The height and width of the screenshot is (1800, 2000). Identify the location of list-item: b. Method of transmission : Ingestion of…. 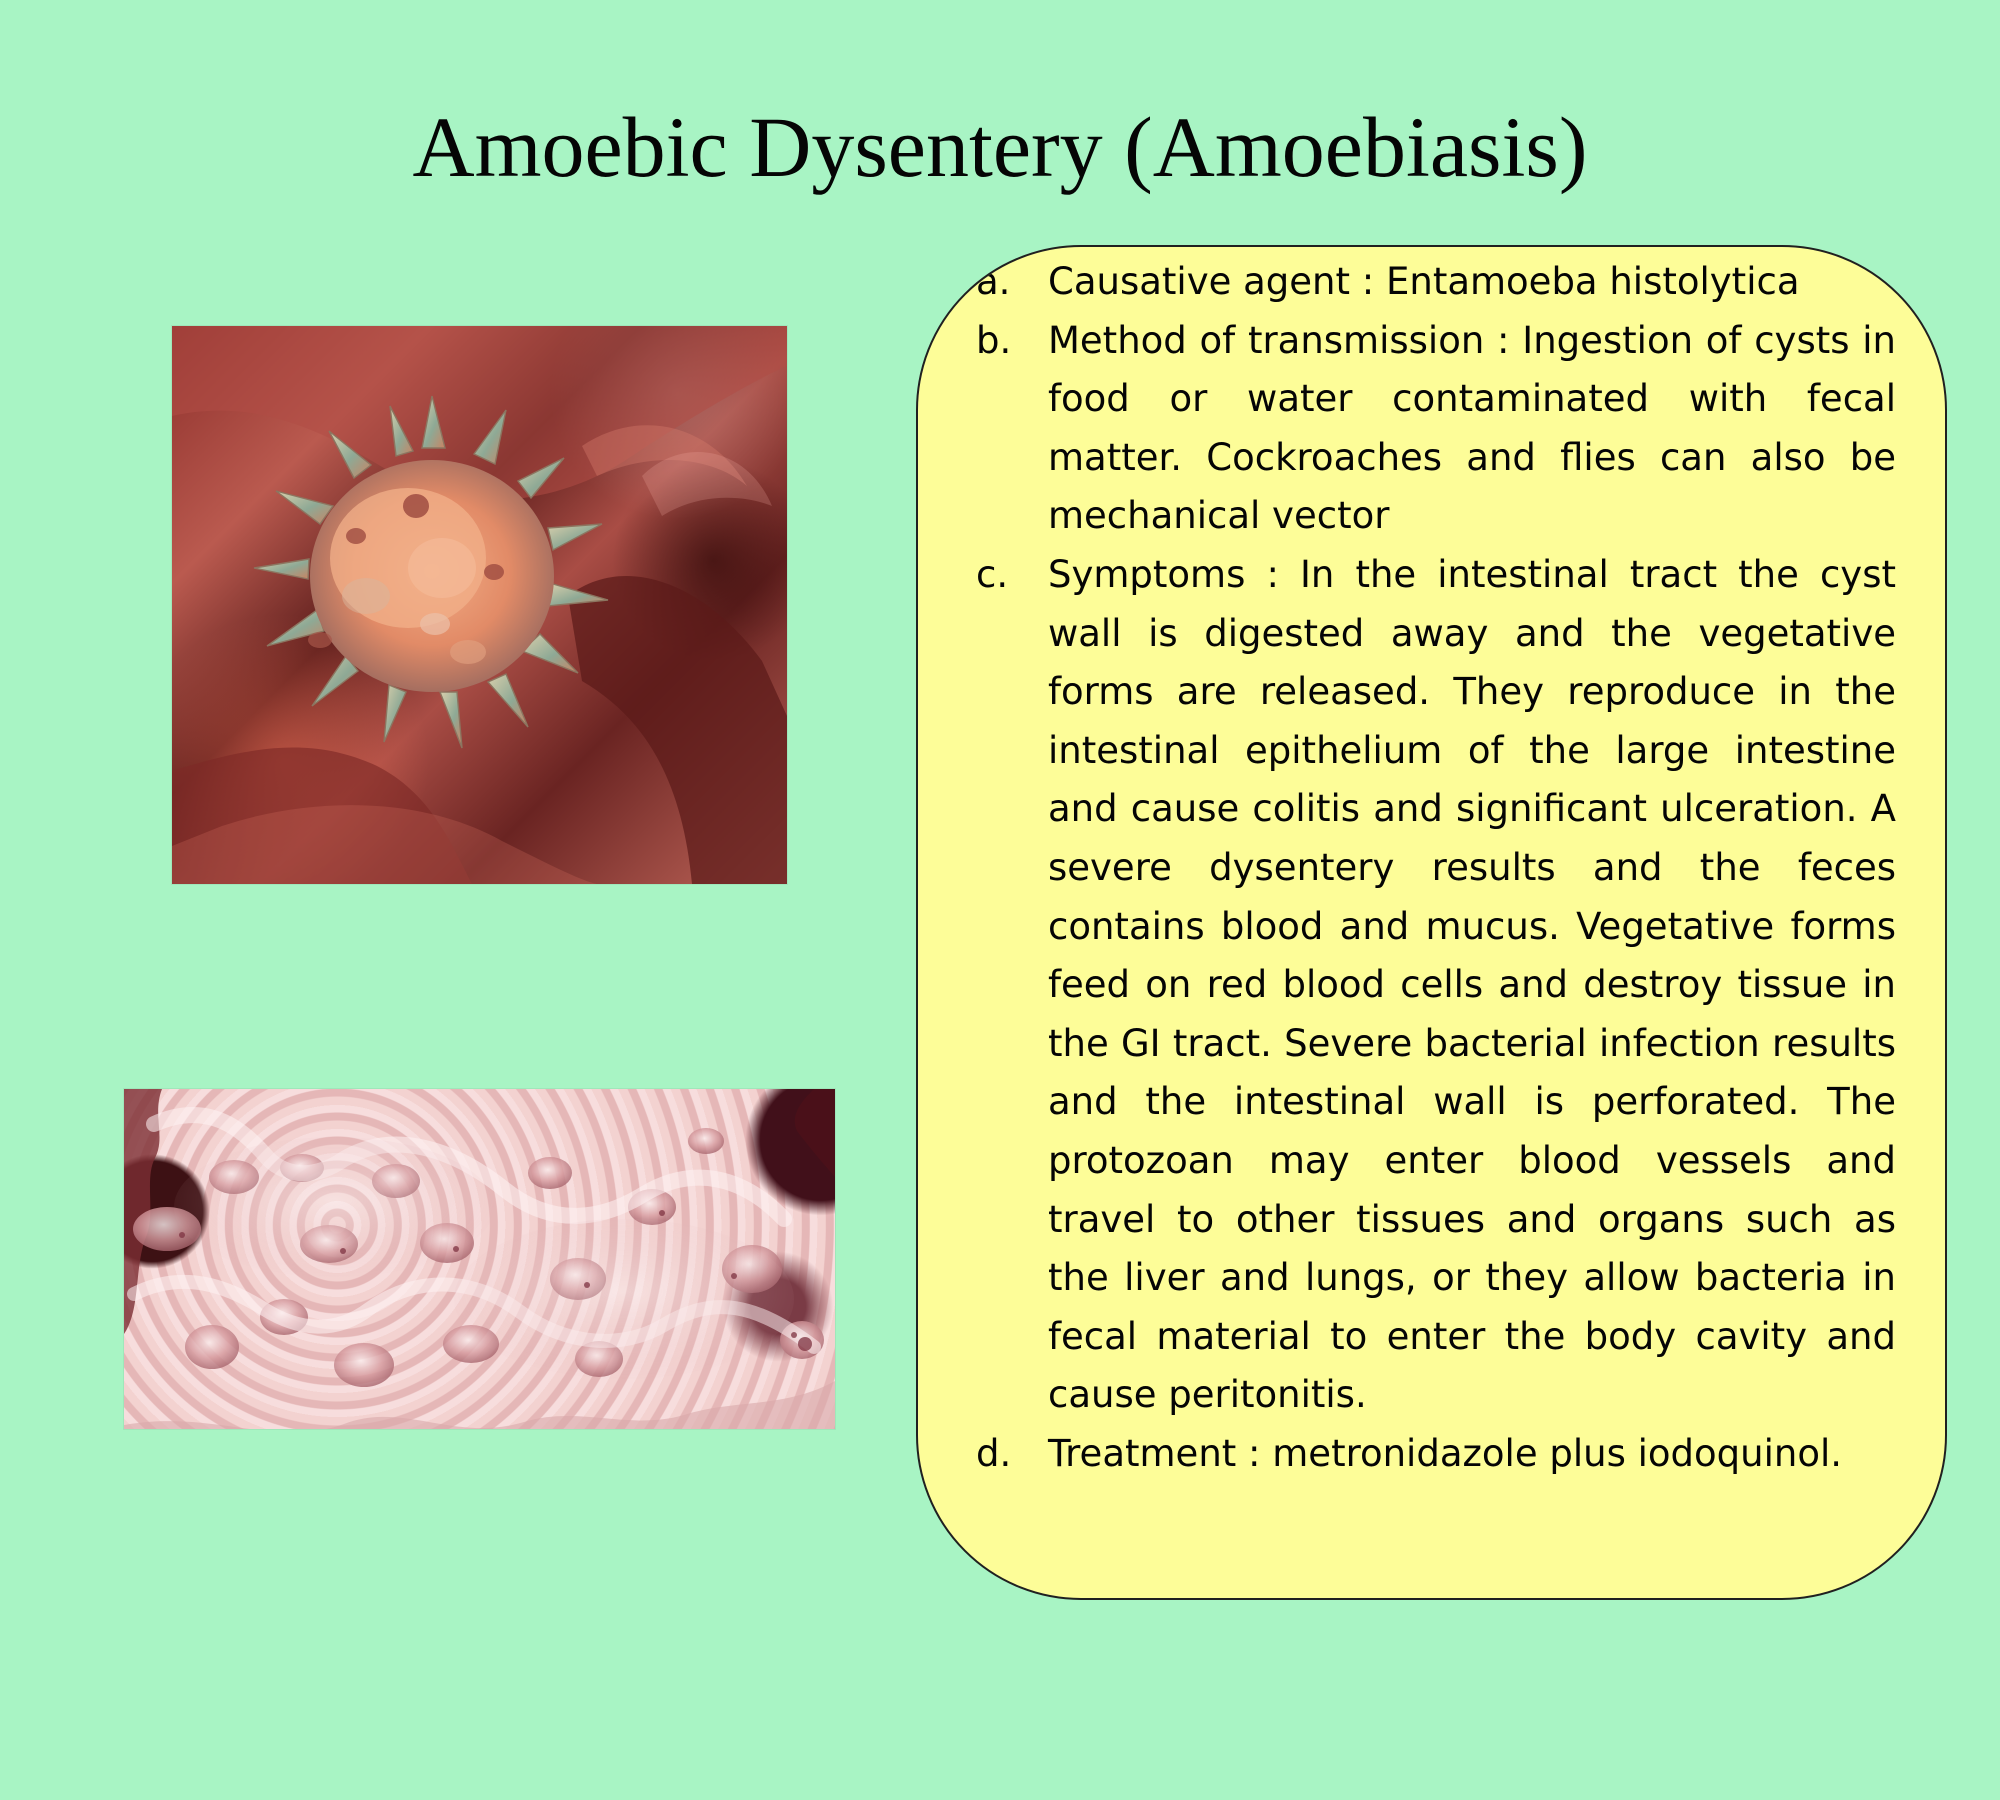
(1436, 429).